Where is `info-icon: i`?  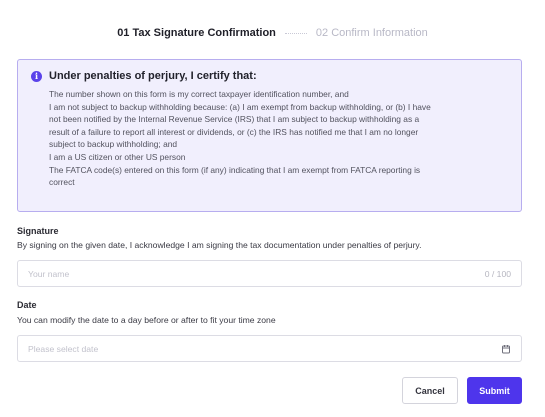
info-icon: i is located at coordinates (36, 76).